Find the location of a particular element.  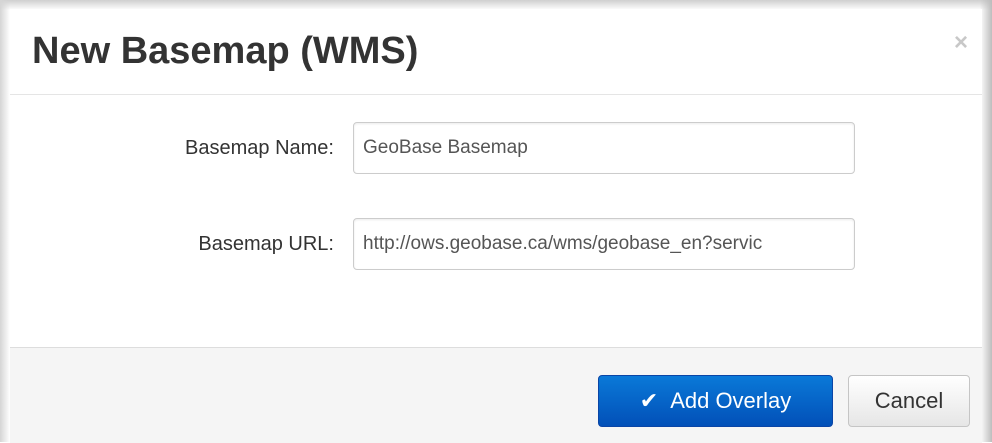

add-overlay-label: Add Overlay is located at coordinates (731, 400).